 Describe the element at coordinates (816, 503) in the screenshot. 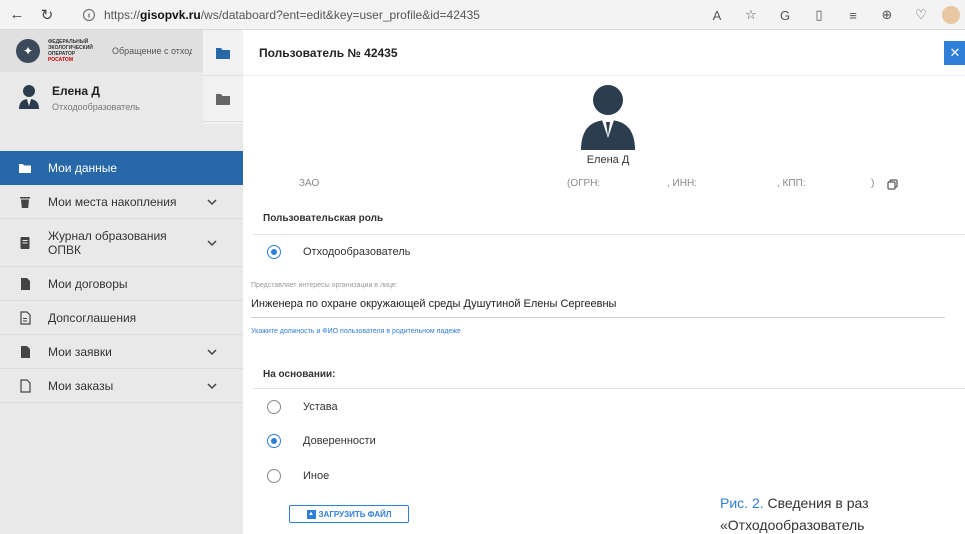

I see `caption-text: Сведения в раз` at that location.